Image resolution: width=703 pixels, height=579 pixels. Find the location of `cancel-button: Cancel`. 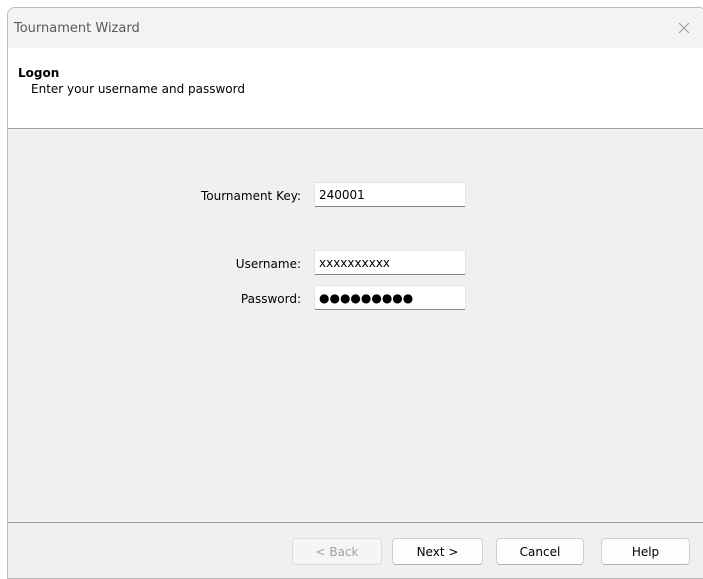

cancel-button: Cancel is located at coordinates (540, 551).